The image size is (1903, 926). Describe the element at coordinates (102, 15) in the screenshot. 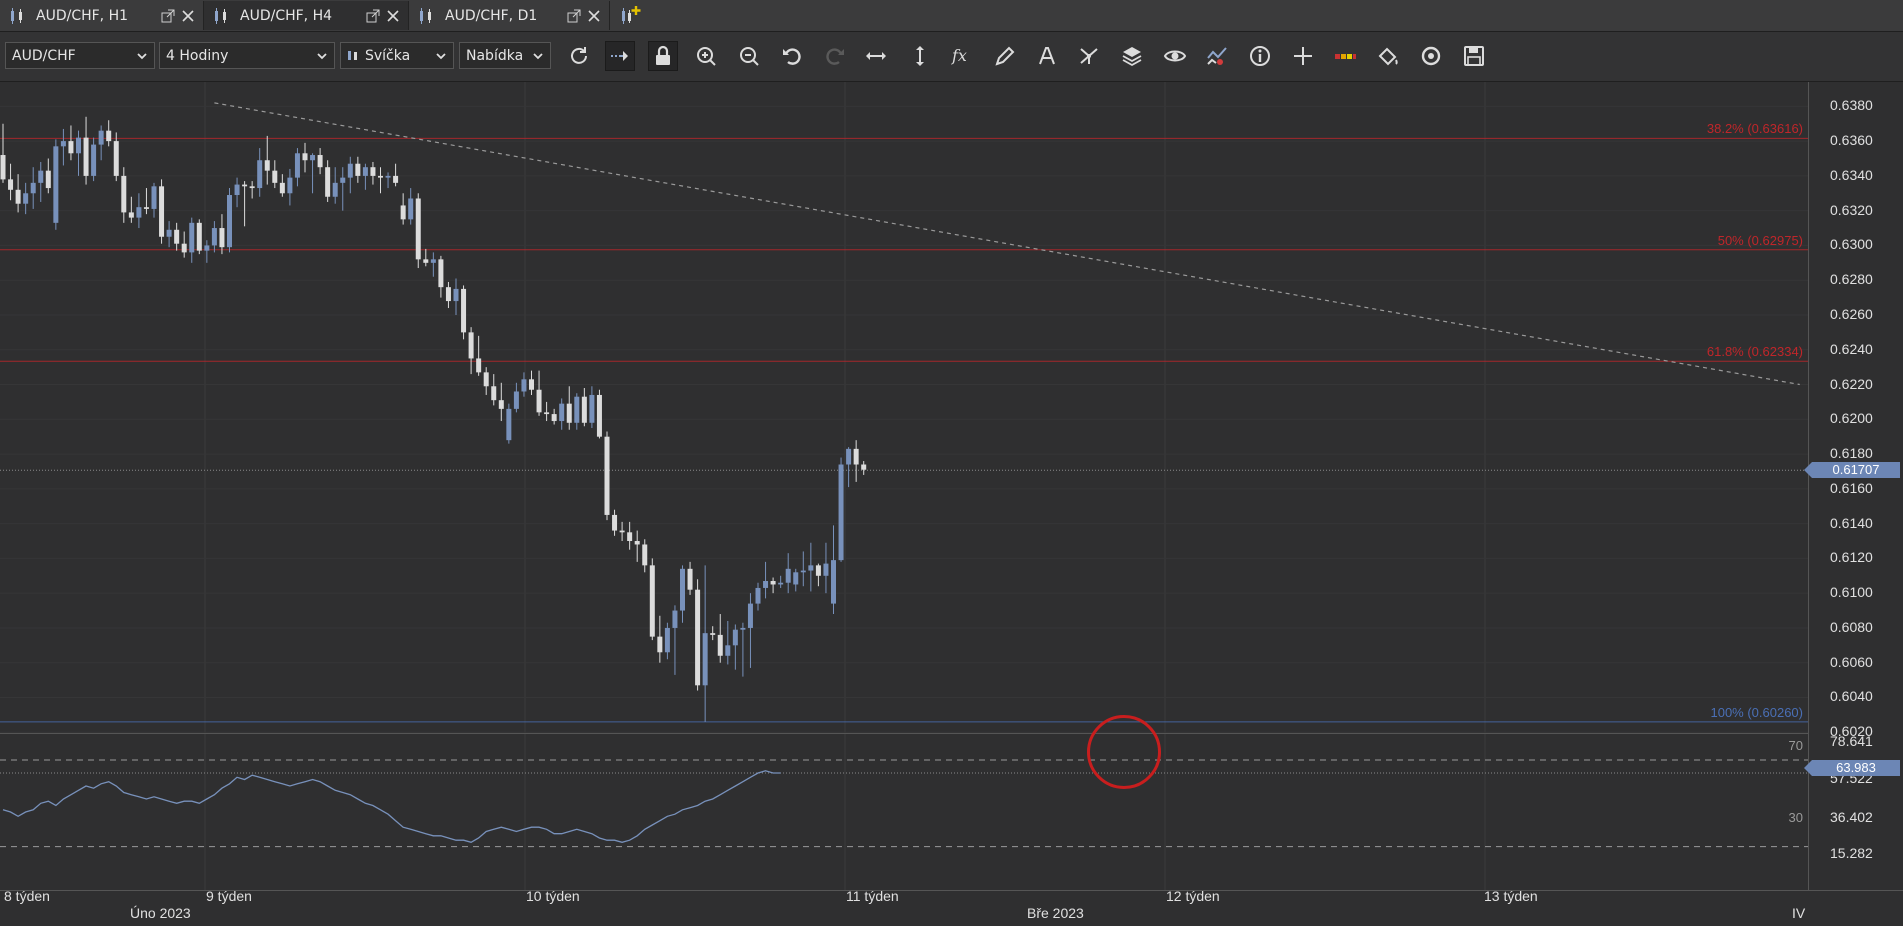

I see `tab-audchf-h1: AUD/CHF, H1` at that location.